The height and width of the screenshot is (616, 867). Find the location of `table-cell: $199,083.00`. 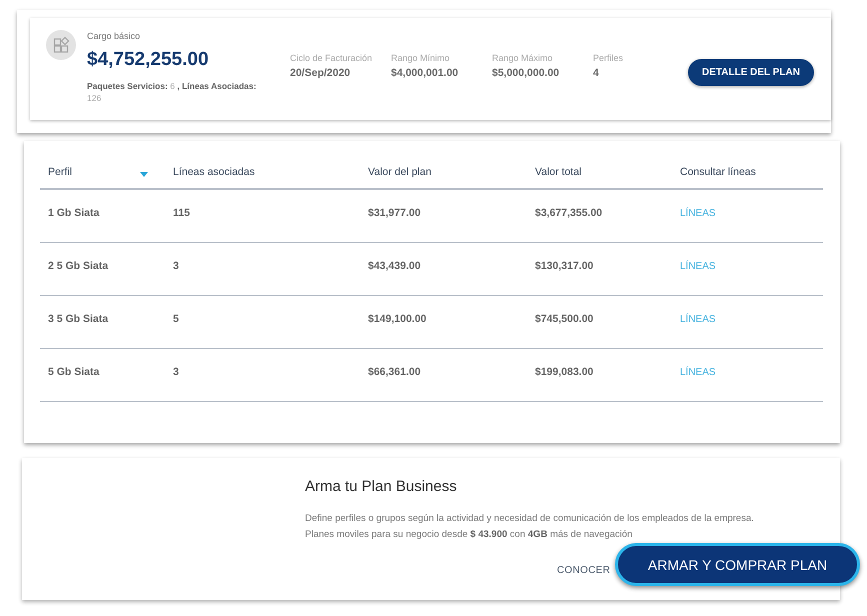

table-cell: $199,083.00 is located at coordinates (564, 372).